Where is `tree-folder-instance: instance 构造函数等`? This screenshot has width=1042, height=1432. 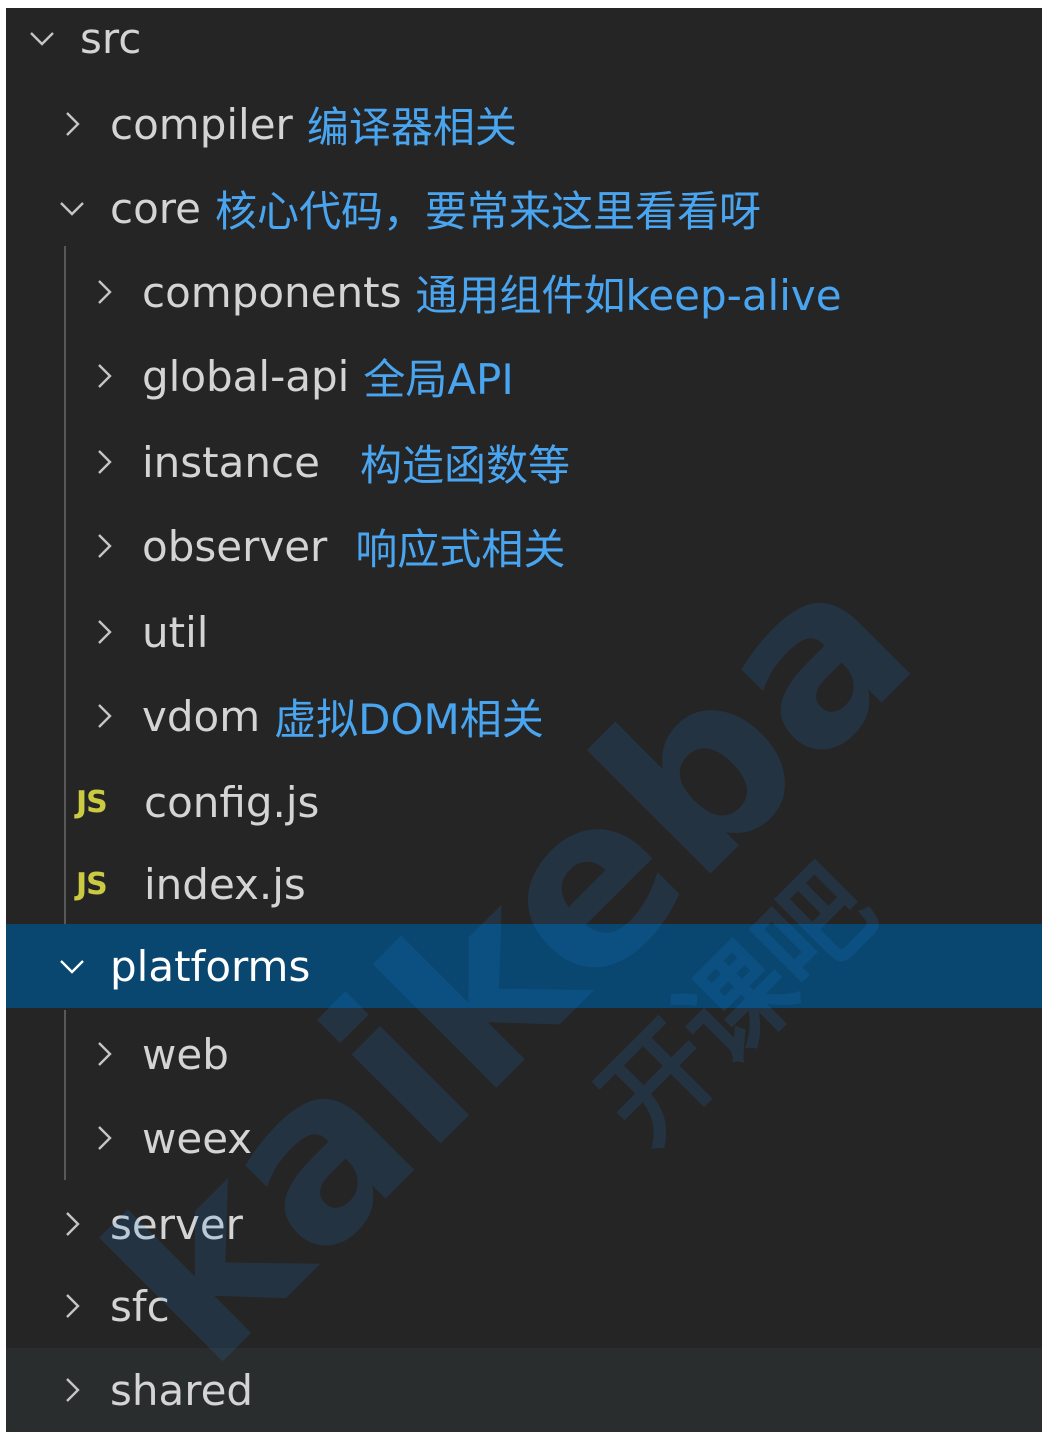 tree-folder-instance: instance 构造函数等 is located at coordinates (524, 462).